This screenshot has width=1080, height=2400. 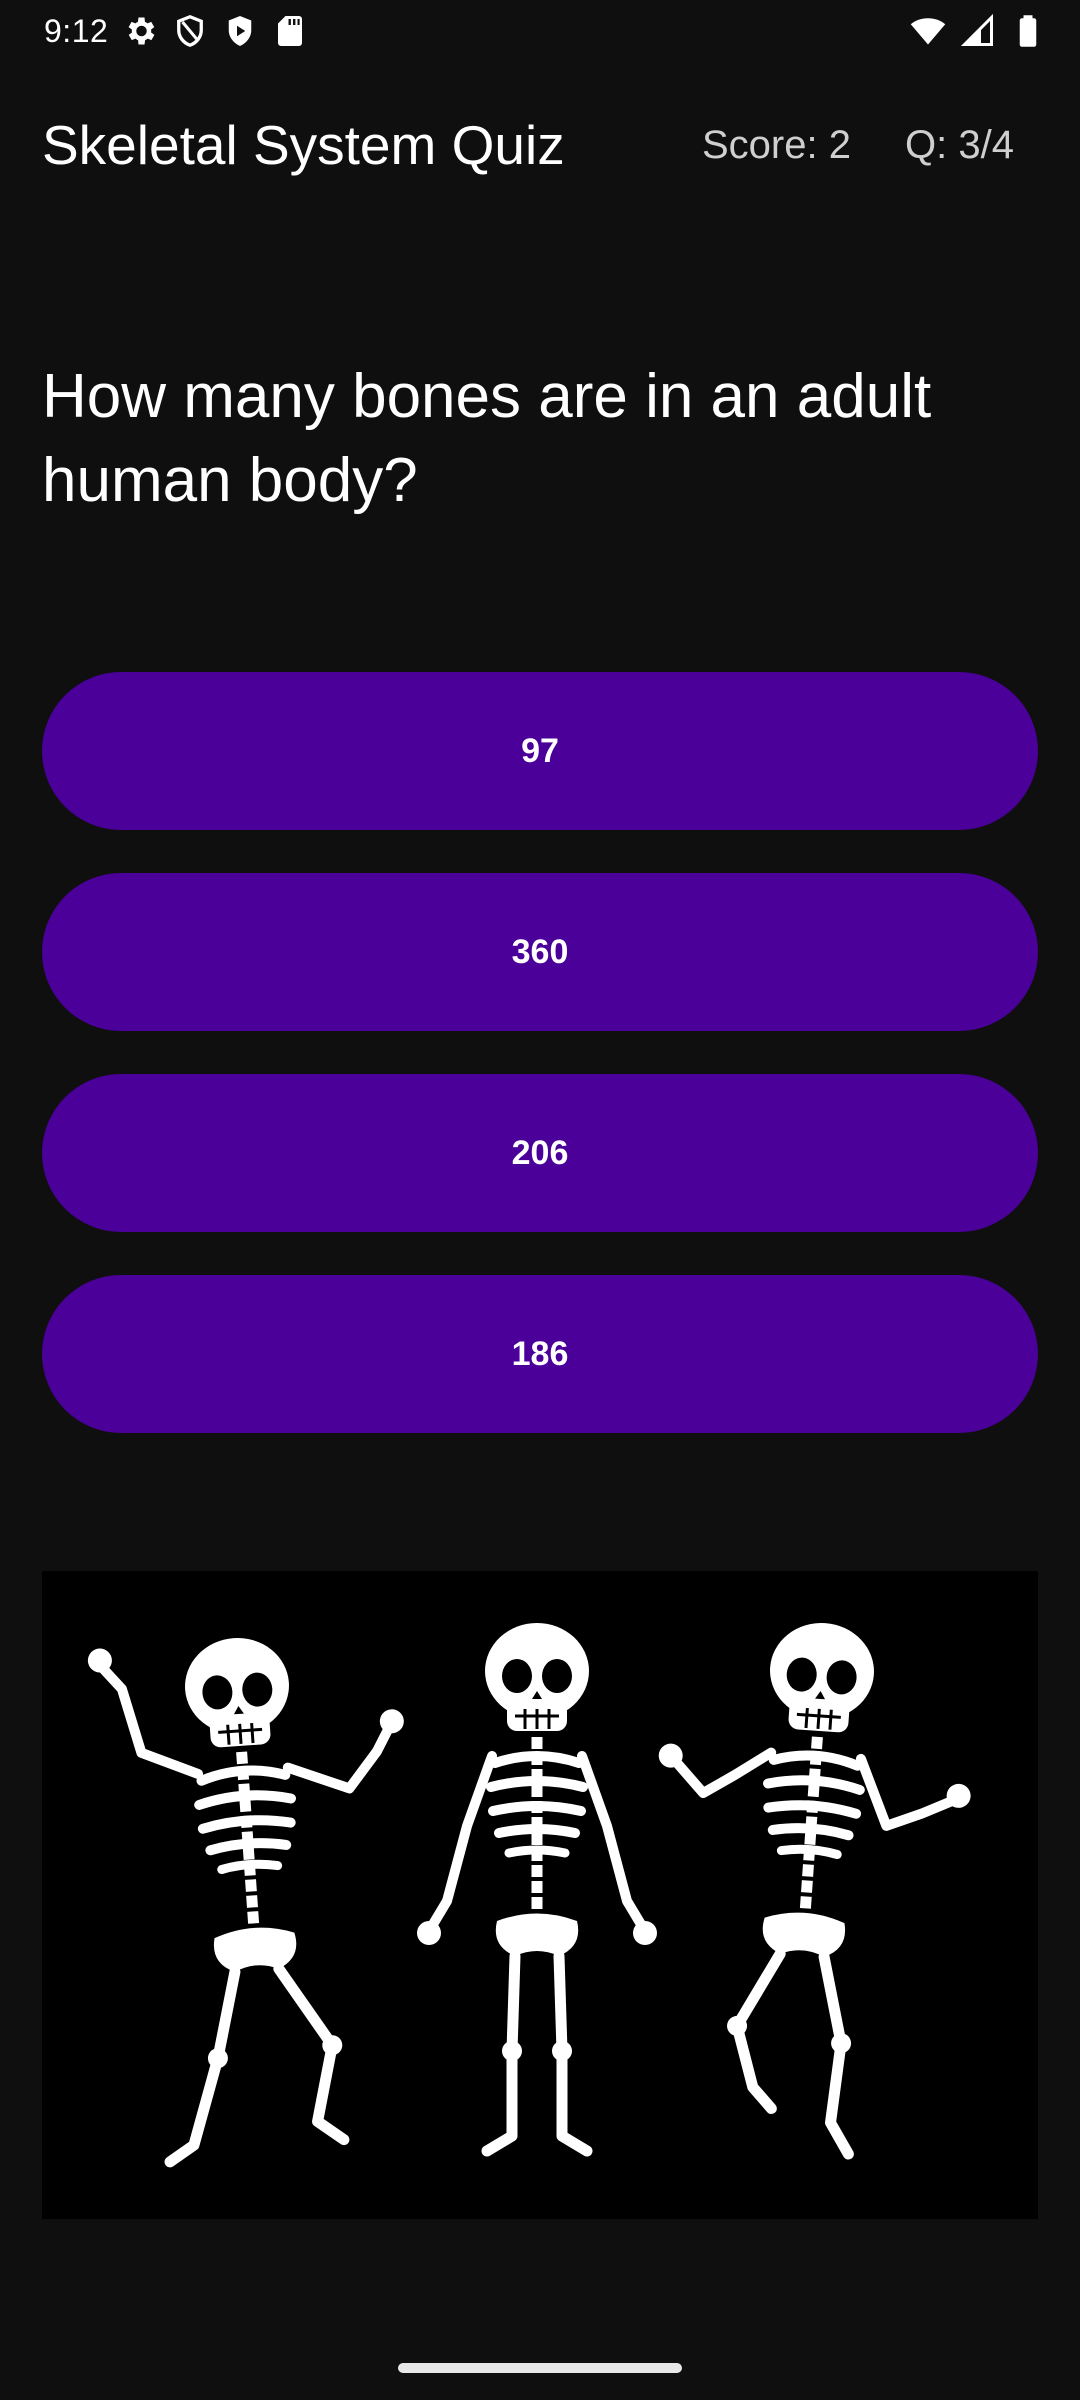 I want to click on skeleton-left, so click(x=245, y=1897).